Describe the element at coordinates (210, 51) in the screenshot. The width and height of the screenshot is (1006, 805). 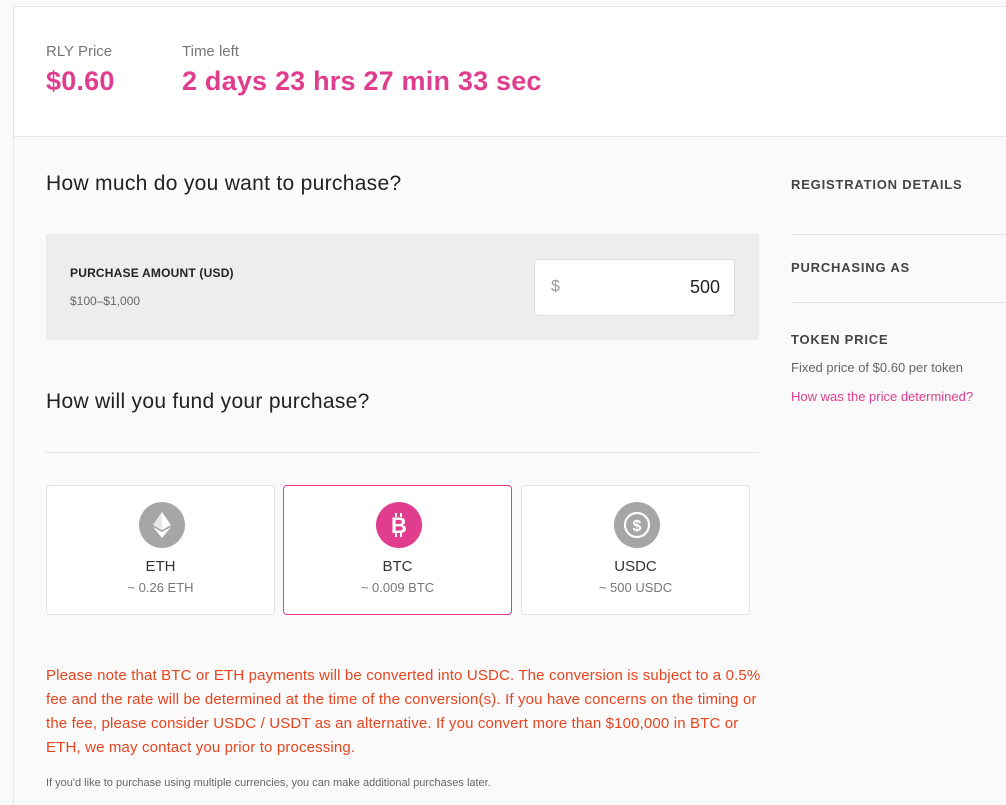
I see `time-left-label: Time left` at that location.